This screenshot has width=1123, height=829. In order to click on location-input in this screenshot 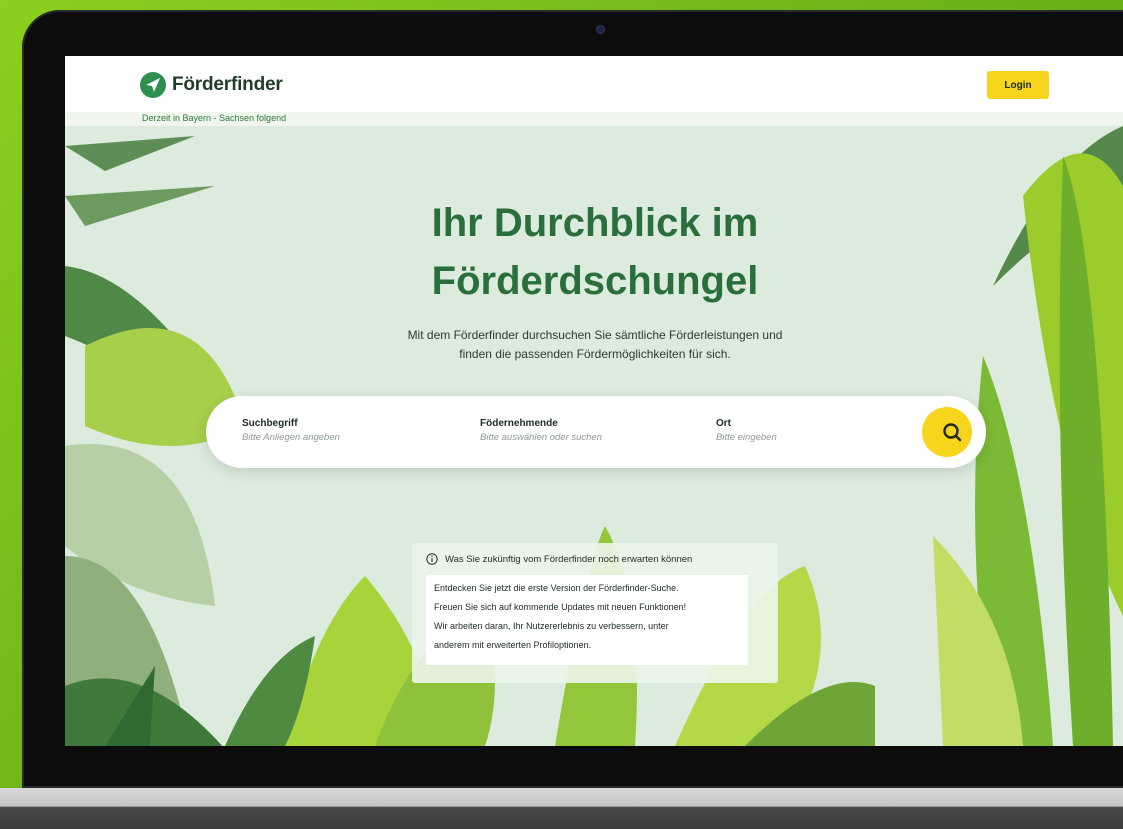, I will do `click(801, 437)`.